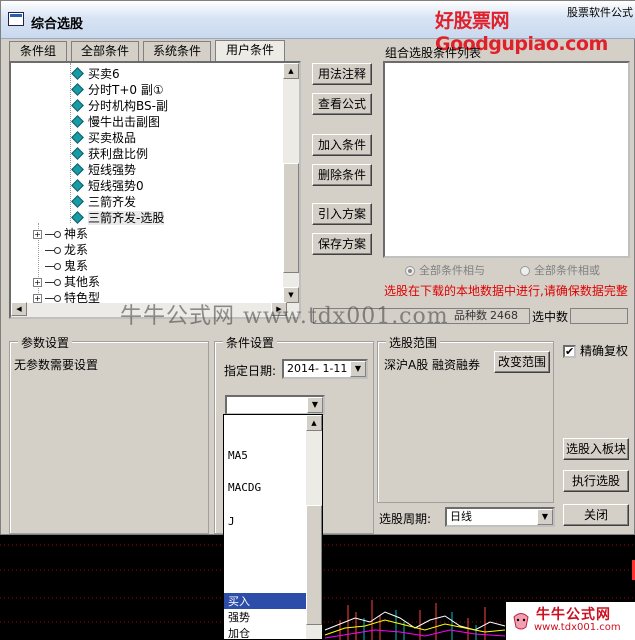 The image size is (635, 640). What do you see at coordinates (506, 291) in the screenshot?
I see `data-warning-text: 选股在下载的本地数据中进行,请确保数据完整` at bounding box center [506, 291].